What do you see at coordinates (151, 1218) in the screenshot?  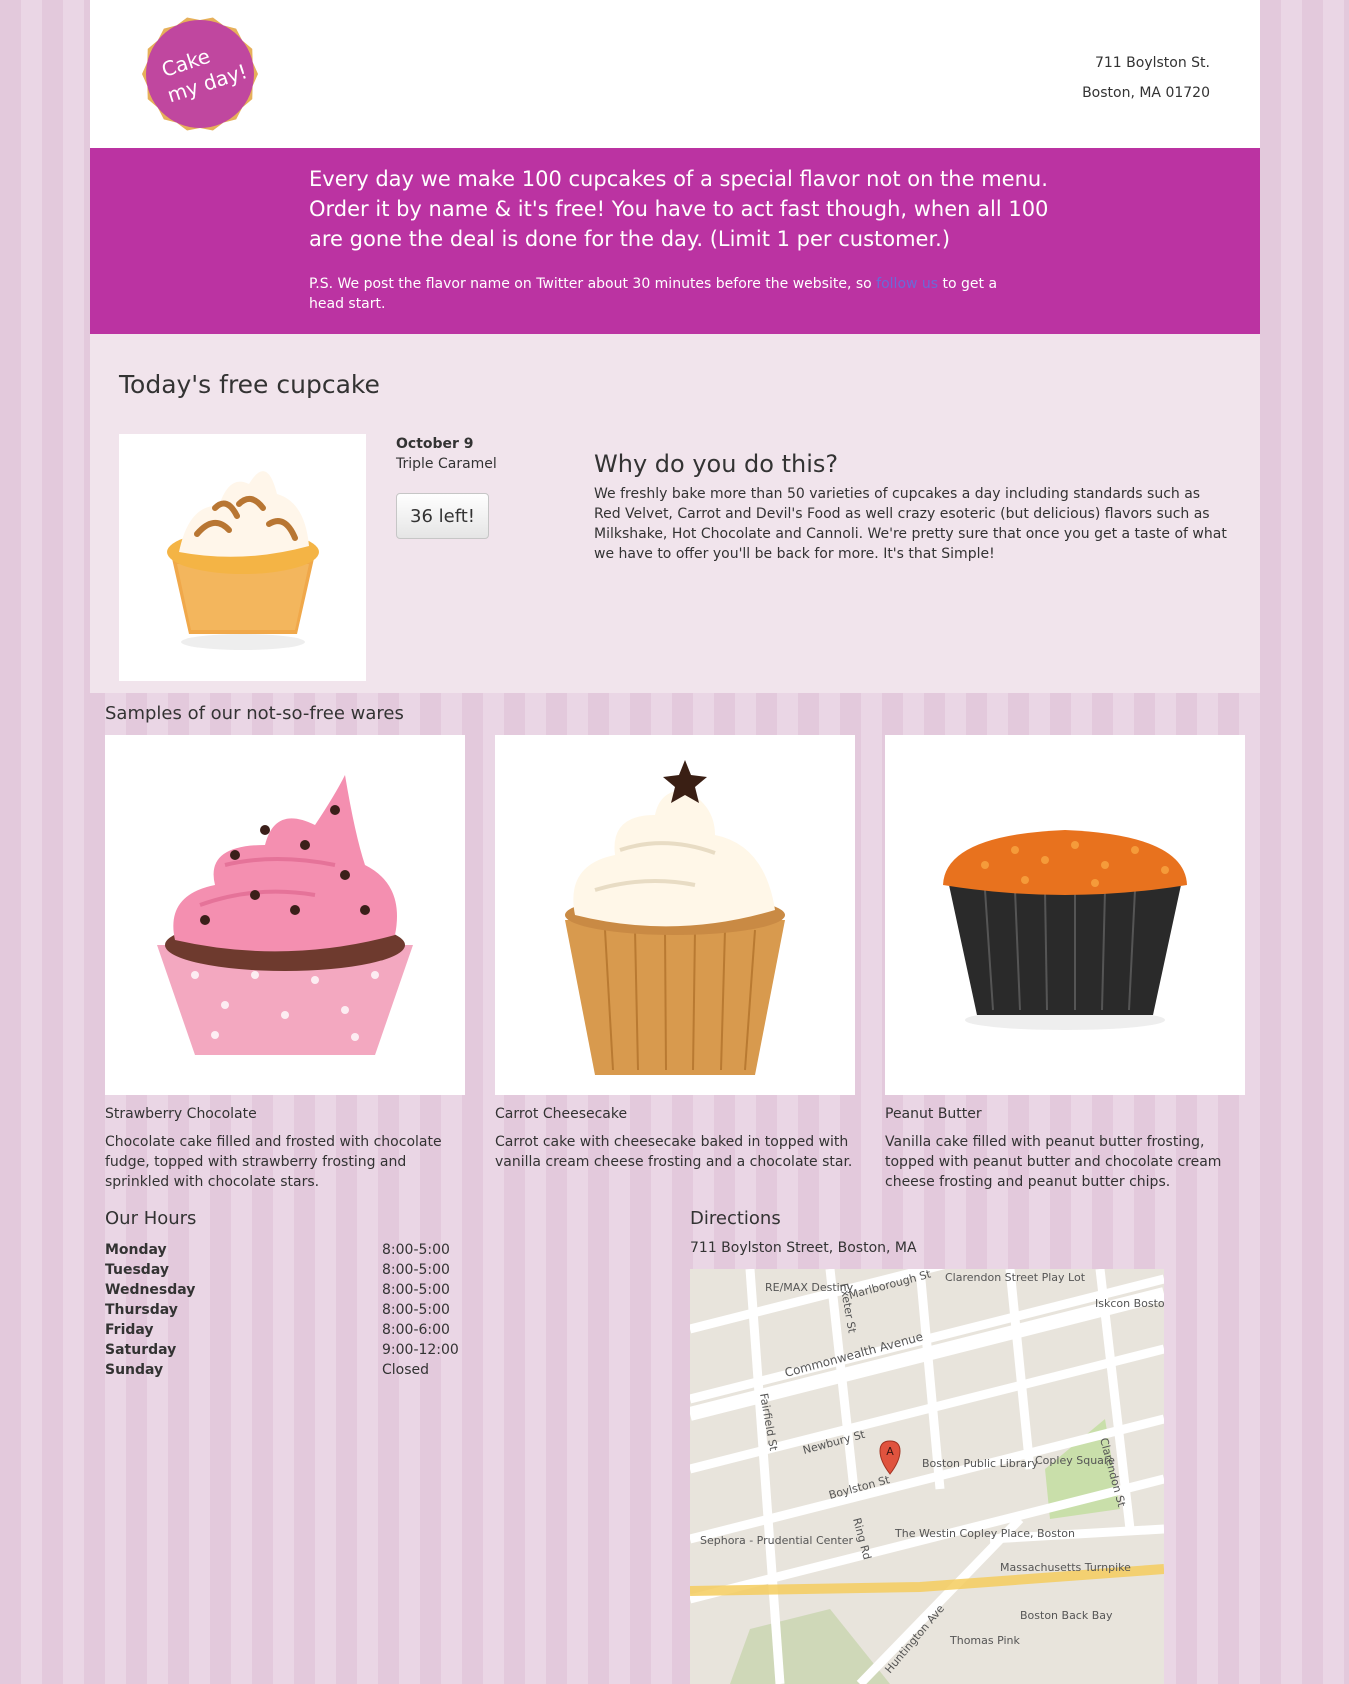 I see `hours-heading: Our Hours` at bounding box center [151, 1218].